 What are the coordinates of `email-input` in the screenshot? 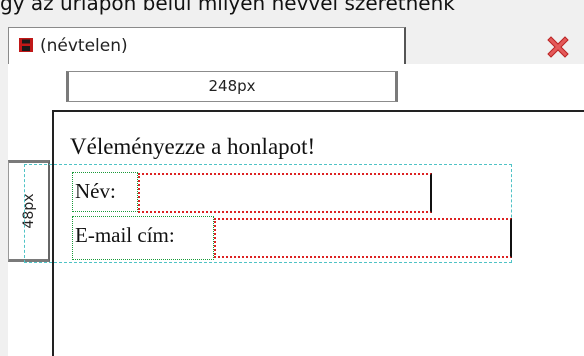 It's located at (363, 238).